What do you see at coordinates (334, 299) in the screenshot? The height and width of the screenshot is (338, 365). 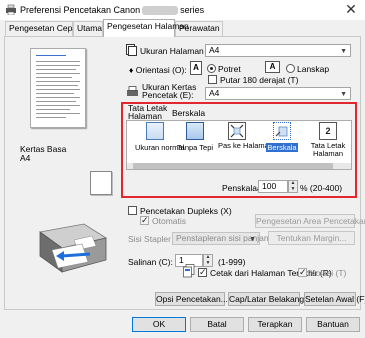 I see `defaults-button: Setelan Awal (F)` at bounding box center [334, 299].